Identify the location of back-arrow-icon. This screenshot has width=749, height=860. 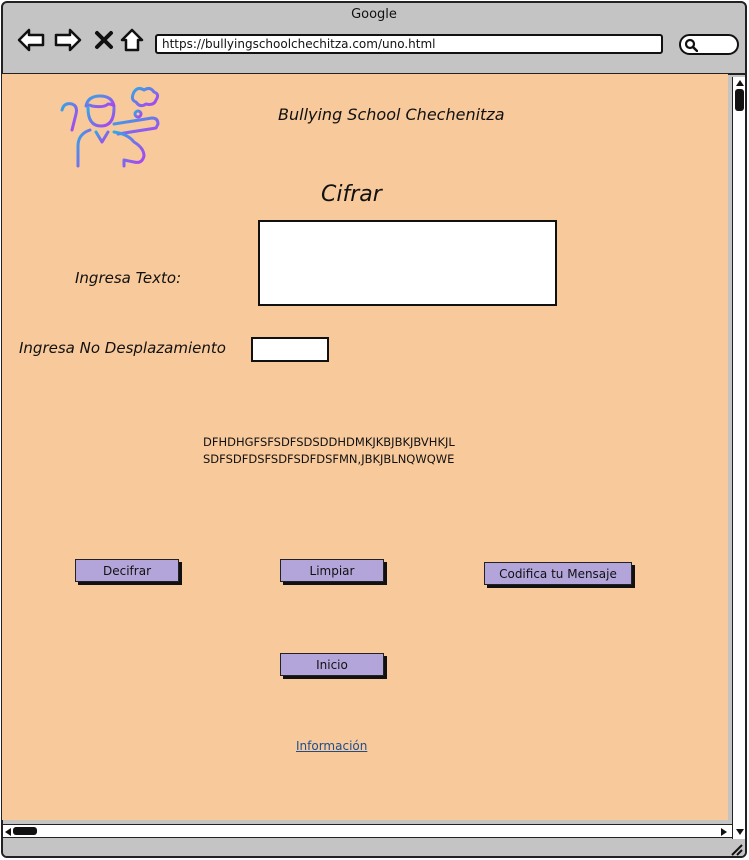
(31, 40).